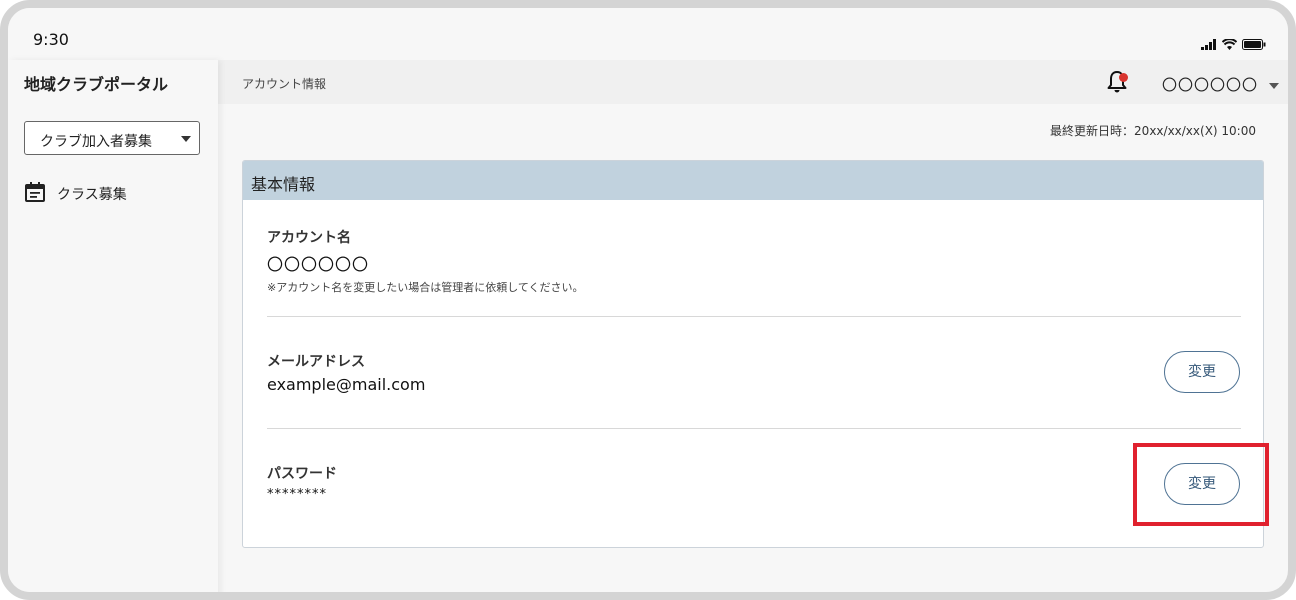 This screenshot has width=1296, height=600. Describe the element at coordinates (35, 192) in the screenshot. I see `calendar-icon` at that location.